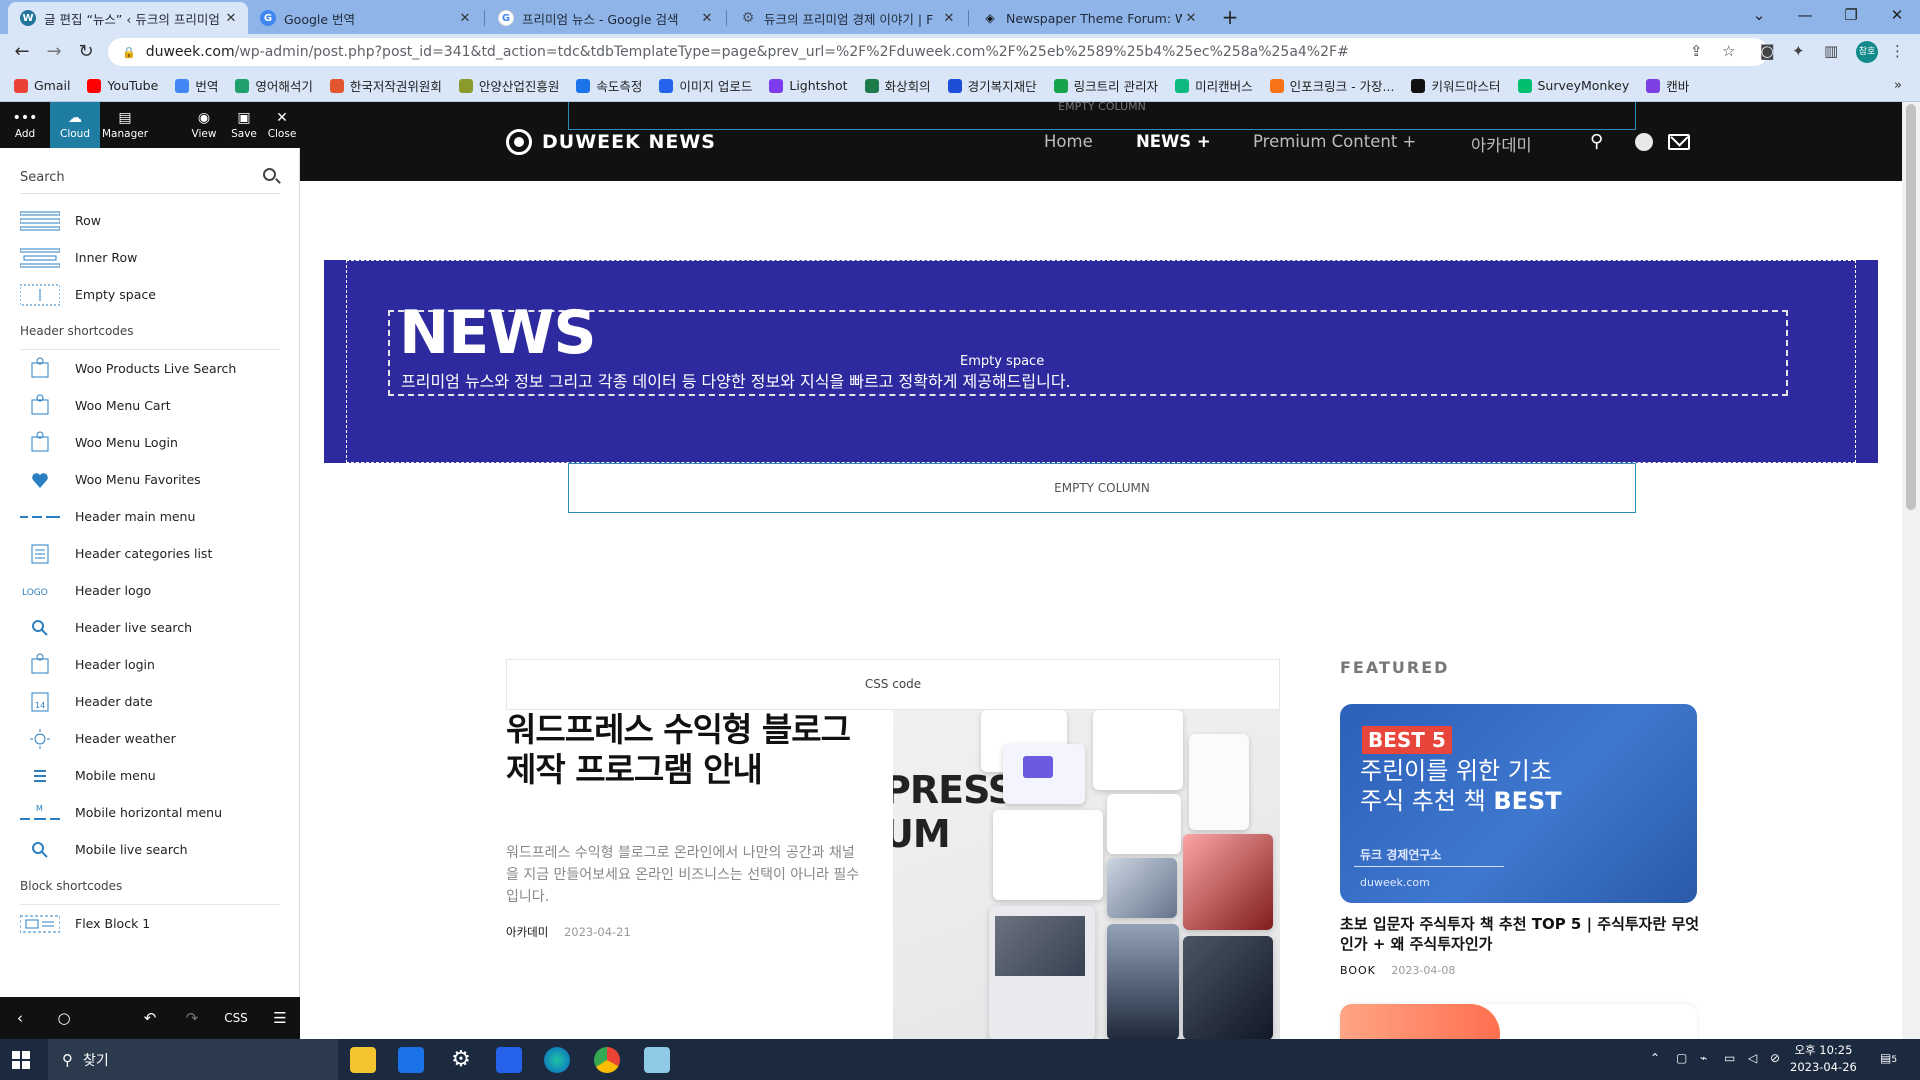 Image resolution: width=1920 pixels, height=1080 pixels. What do you see at coordinates (1214, 85) in the screenshot?
I see `bookmark-item: 미리캔버스` at bounding box center [1214, 85].